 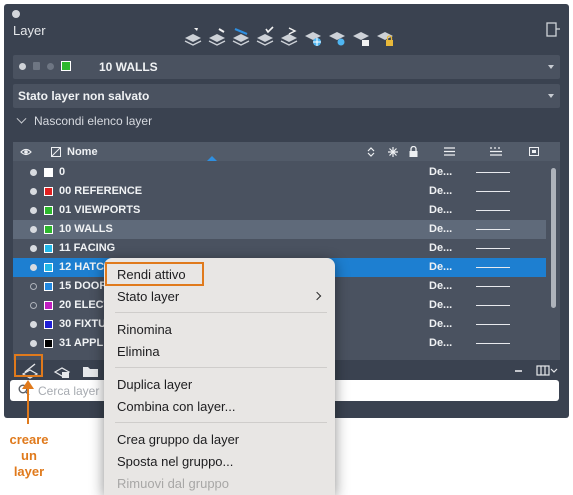 What do you see at coordinates (87, 248) in the screenshot?
I see `layer-name: 11 FACING` at bounding box center [87, 248].